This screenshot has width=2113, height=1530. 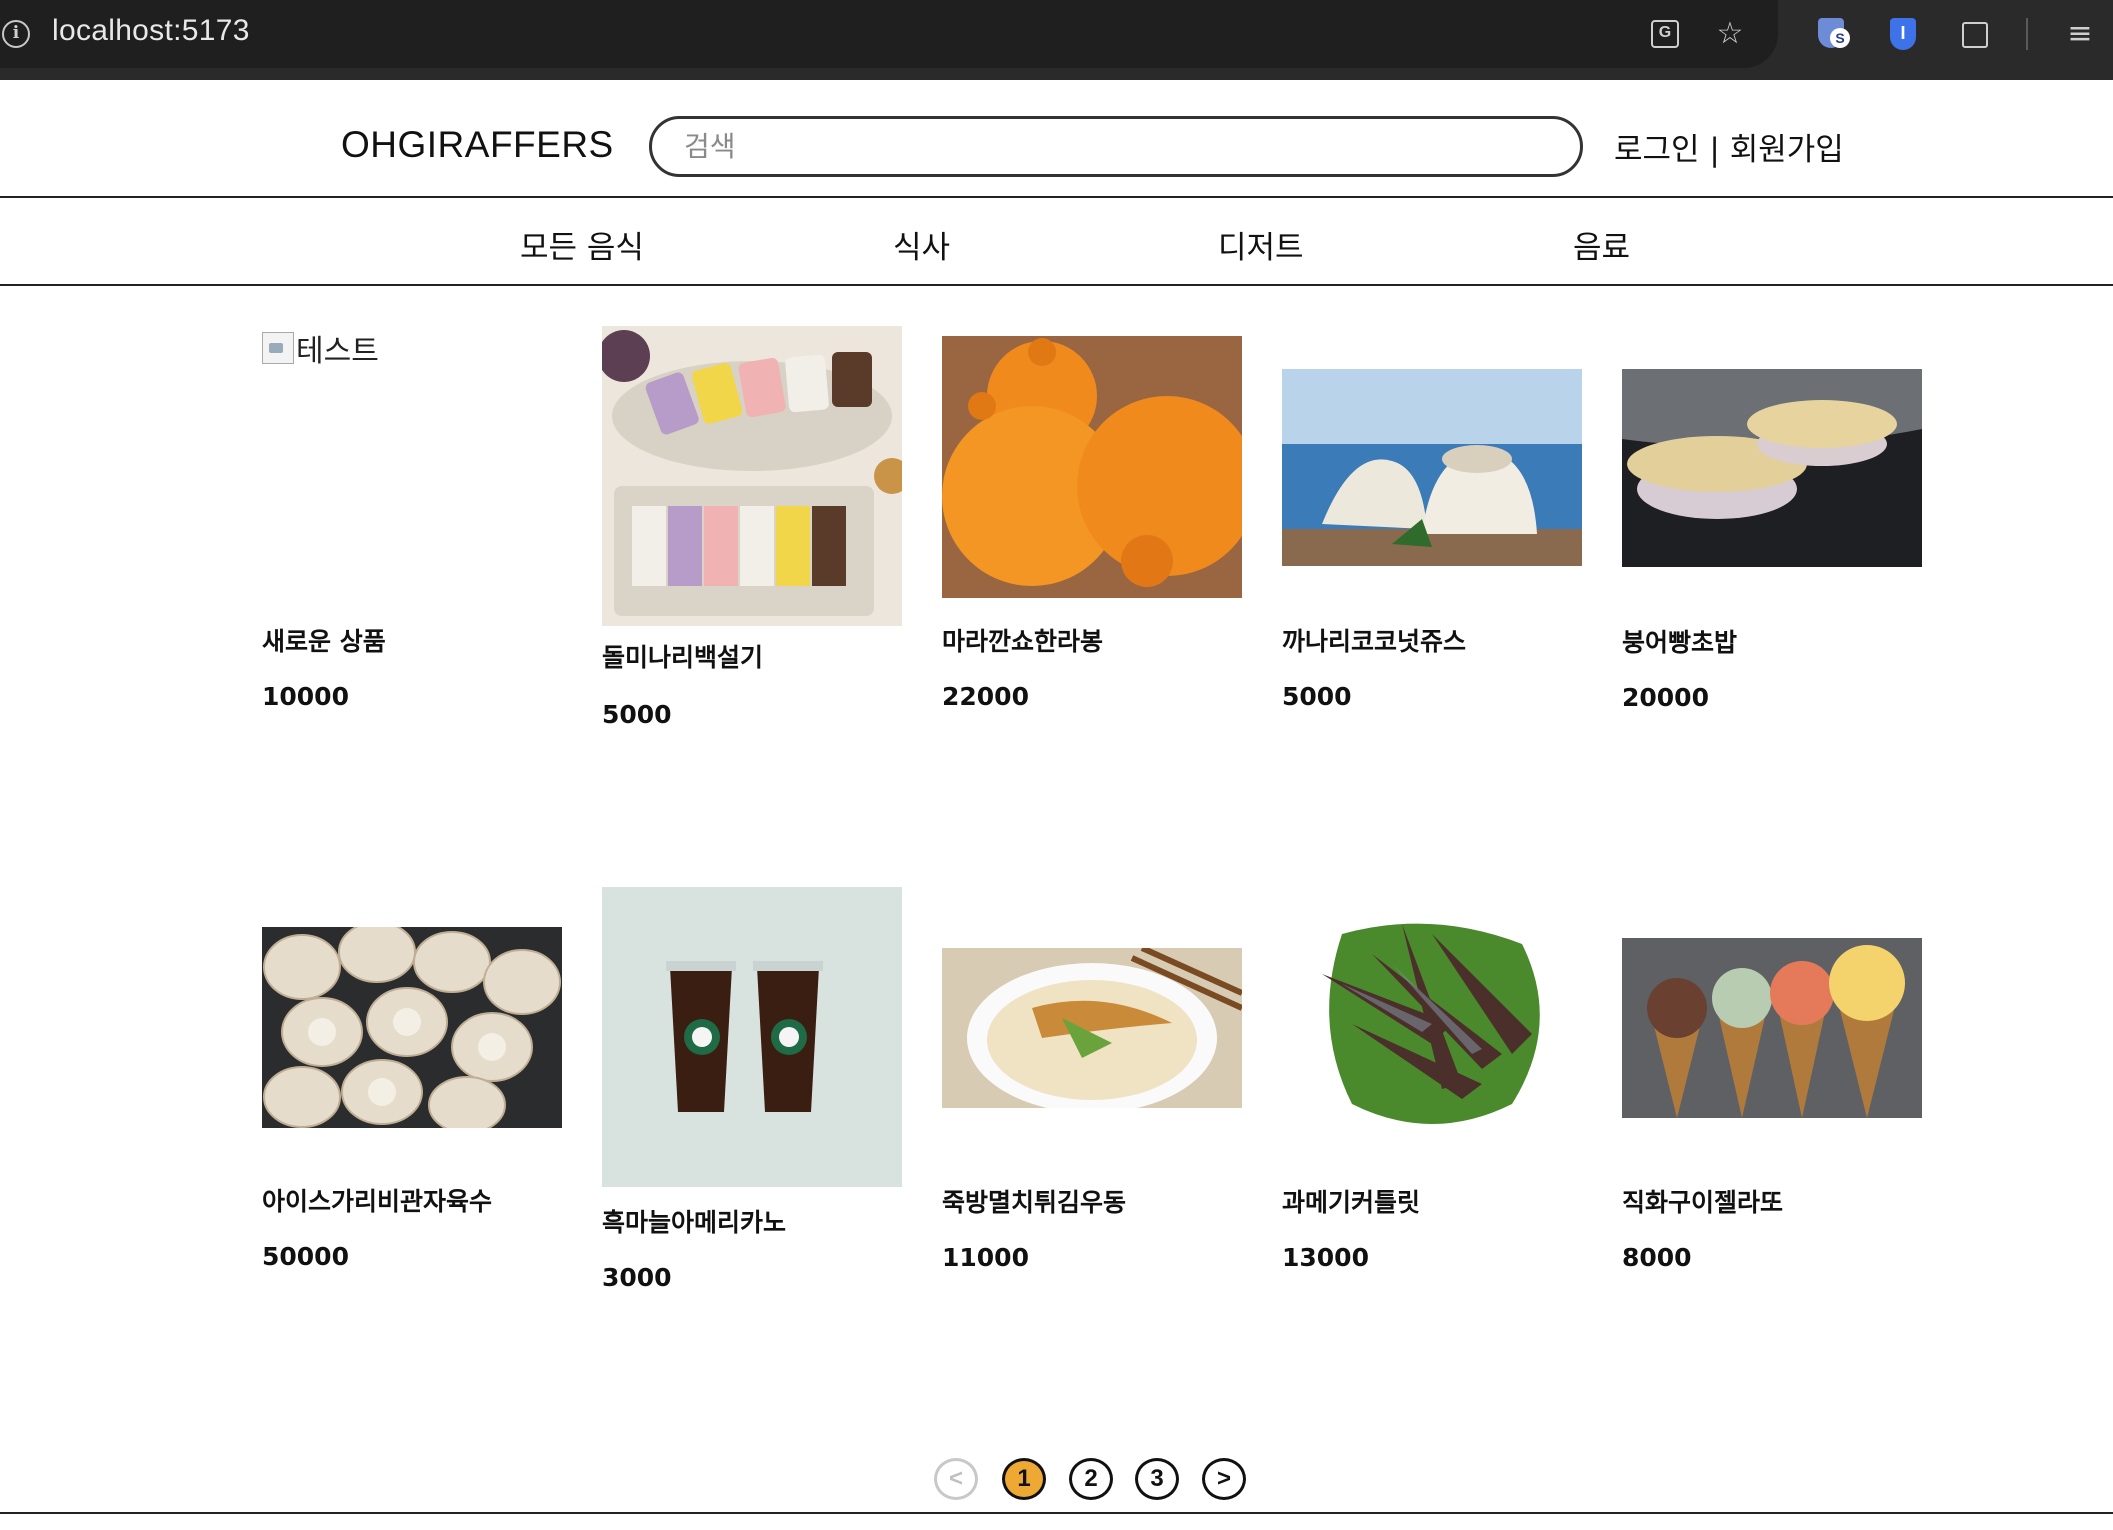 What do you see at coordinates (1093, 1029) in the screenshot?
I see `tempura-udon-photo` at bounding box center [1093, 1029].